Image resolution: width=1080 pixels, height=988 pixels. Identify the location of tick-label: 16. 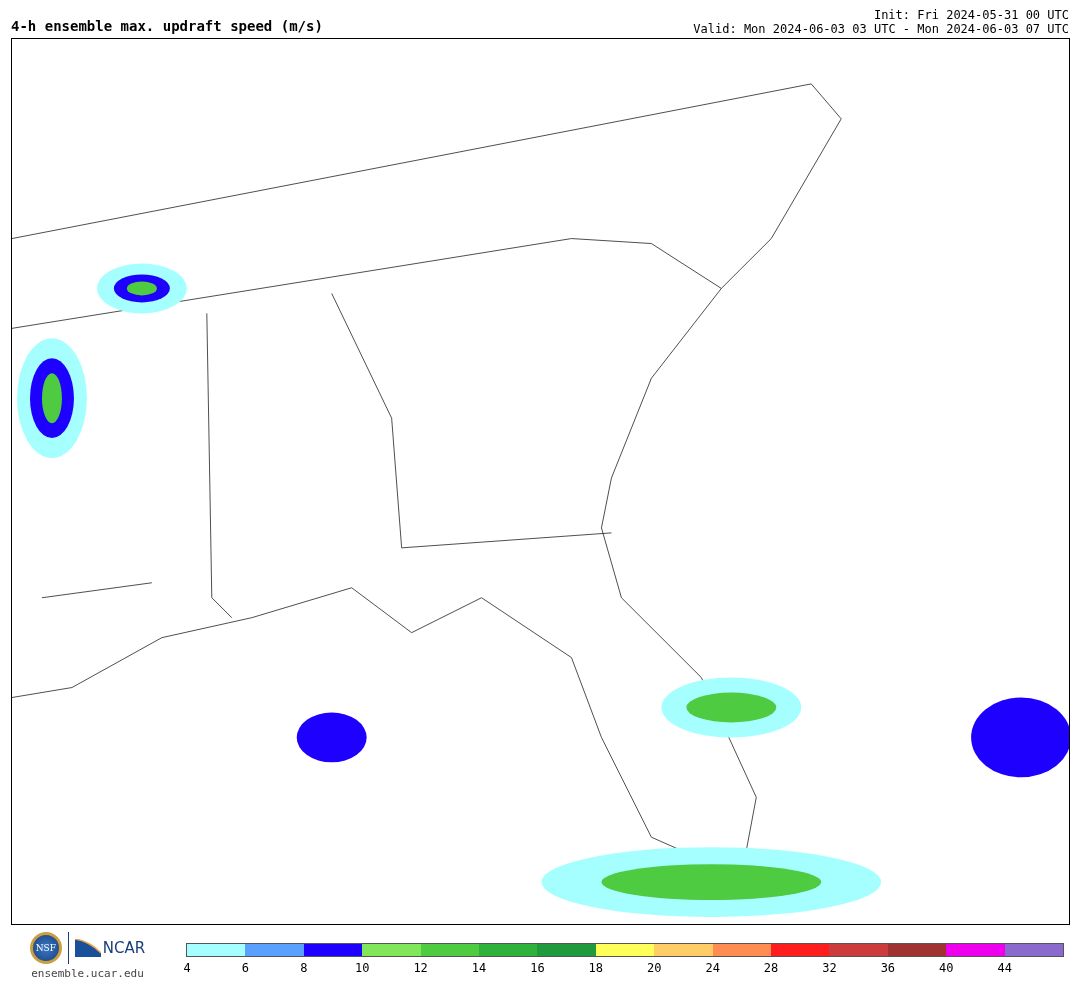
(537, 968).